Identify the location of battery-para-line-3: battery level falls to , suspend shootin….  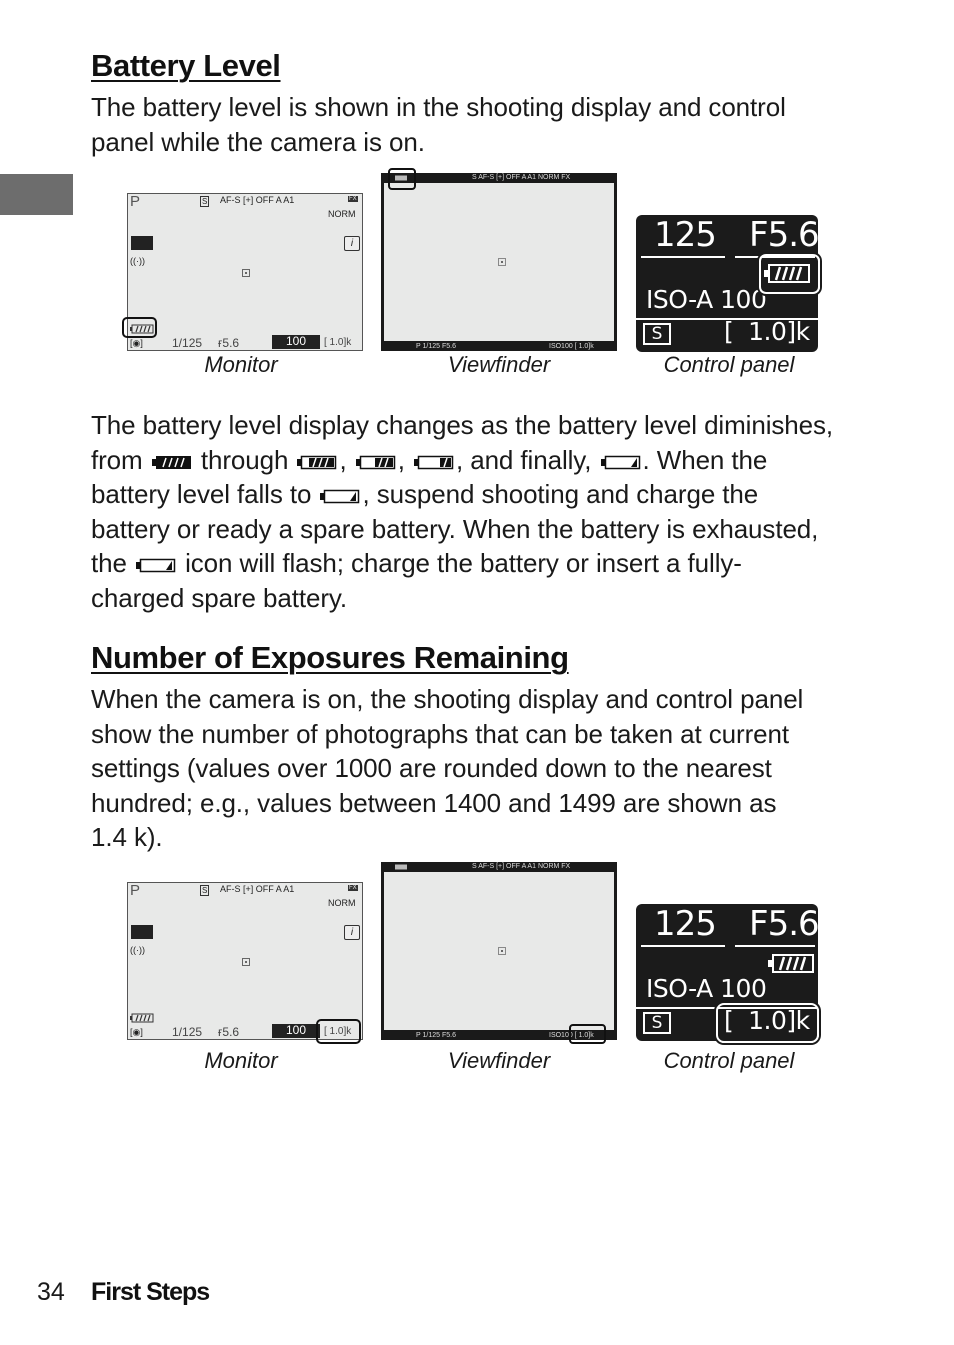
(501, 494).